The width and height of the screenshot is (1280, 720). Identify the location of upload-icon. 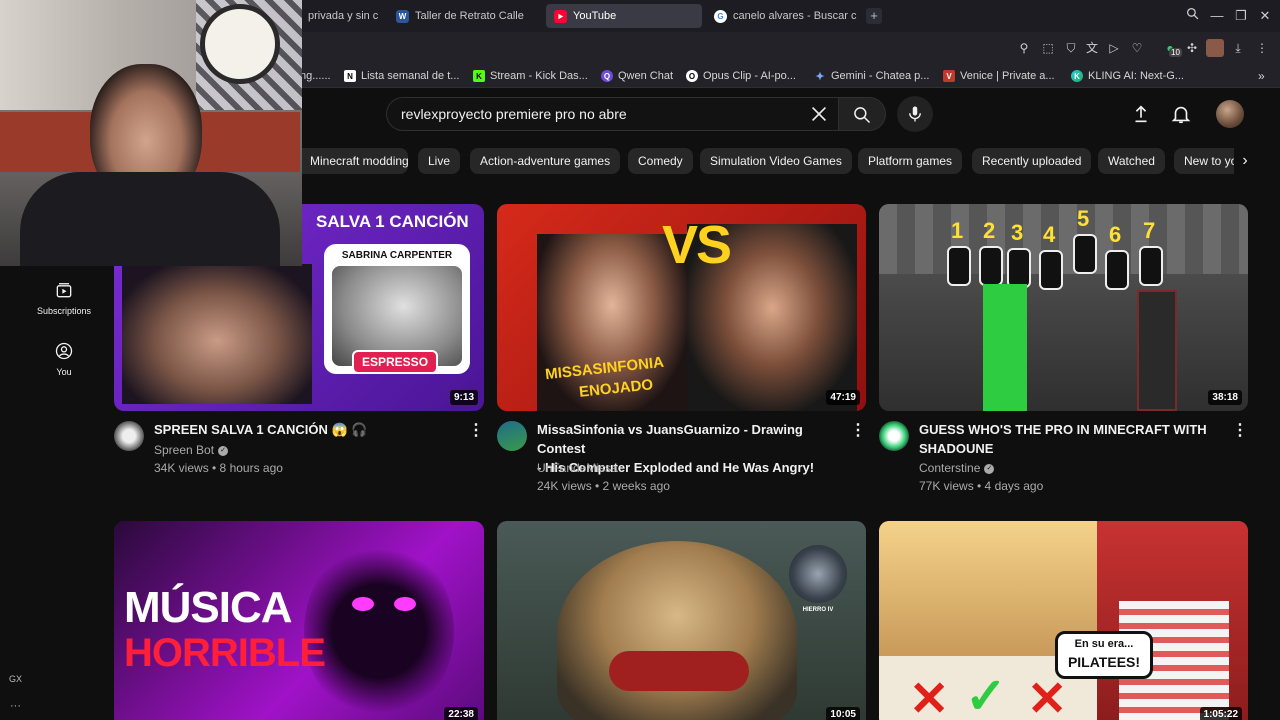
(1141, 114).